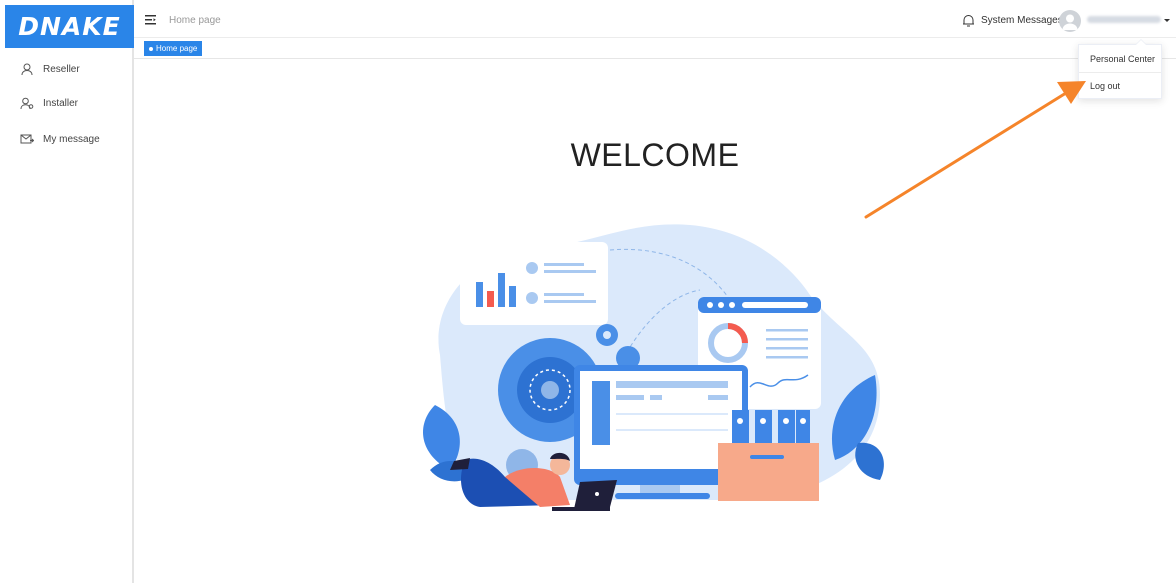 Image resolution: width=1176 pixels, height=583 pixels. I want to click on tab-label: Home page, so click(177, 48).